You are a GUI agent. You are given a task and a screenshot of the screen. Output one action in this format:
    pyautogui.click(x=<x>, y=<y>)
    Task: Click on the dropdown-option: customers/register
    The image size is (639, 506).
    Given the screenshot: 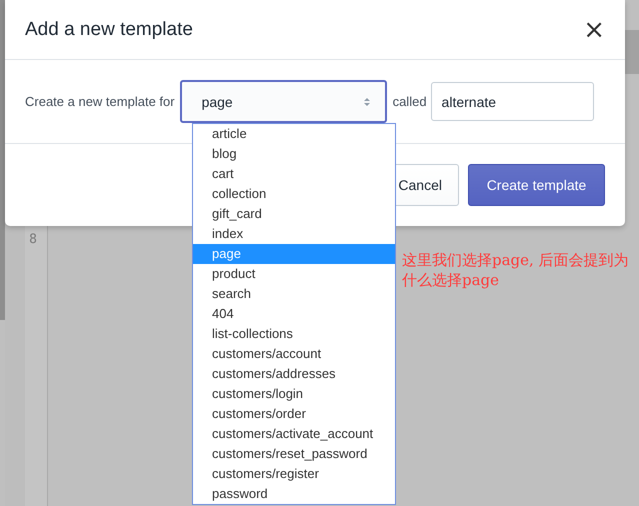 What is the action you would take?
    pyautogui.click(x=294, y=474)
    